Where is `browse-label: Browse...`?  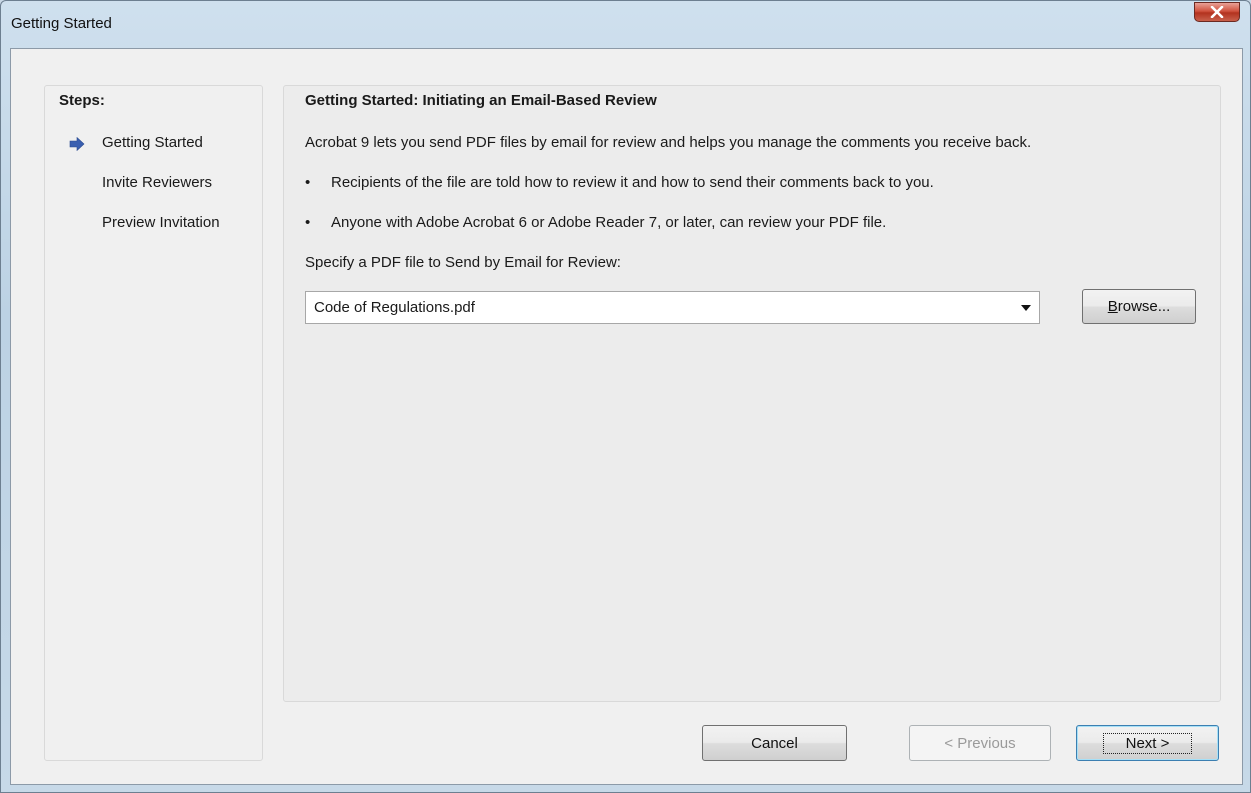
browse-label: Browse... is located at coordinates (1139, 306).